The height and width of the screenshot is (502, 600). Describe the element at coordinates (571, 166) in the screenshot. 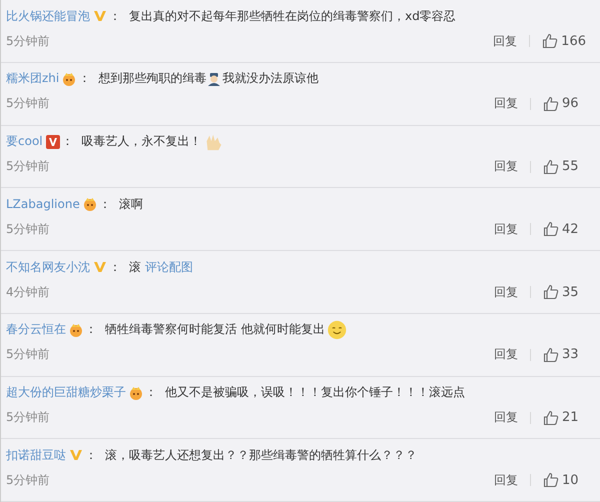

I see `like-count: 55` at that location.